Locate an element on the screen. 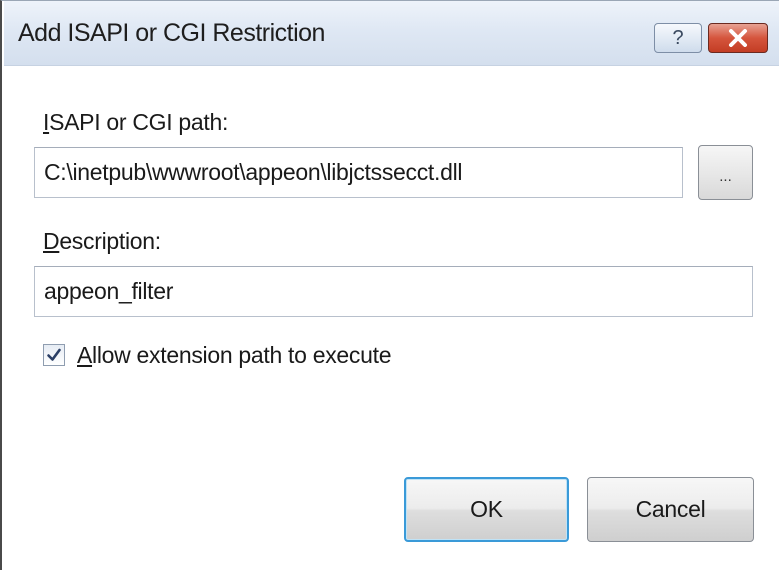 The image size is (779, 570). path-label: ISAPI or CGI path: is located at coordinates (136, 122).